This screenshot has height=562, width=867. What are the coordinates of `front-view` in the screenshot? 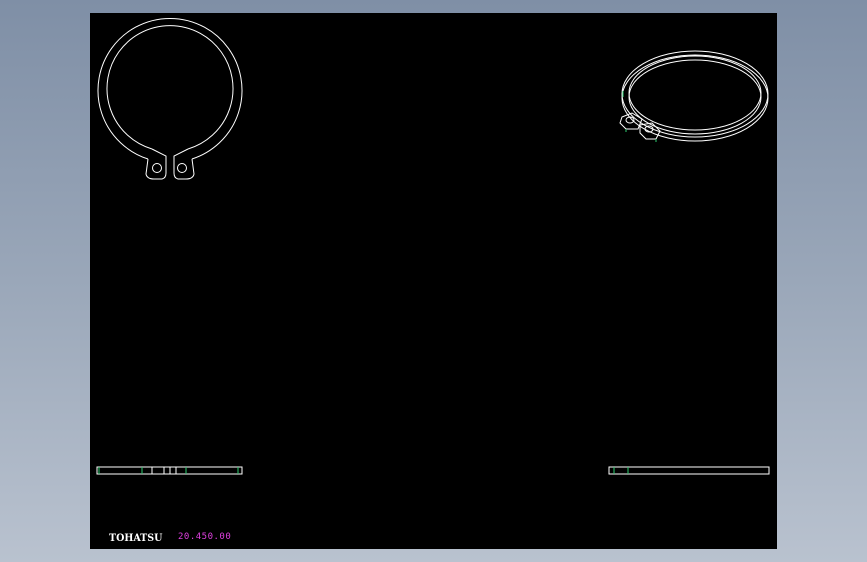 It's located at (170, 98).